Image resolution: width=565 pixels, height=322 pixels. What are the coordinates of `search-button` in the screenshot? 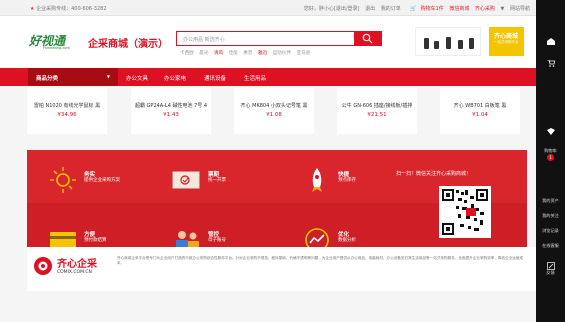 It's located at (368, 38).